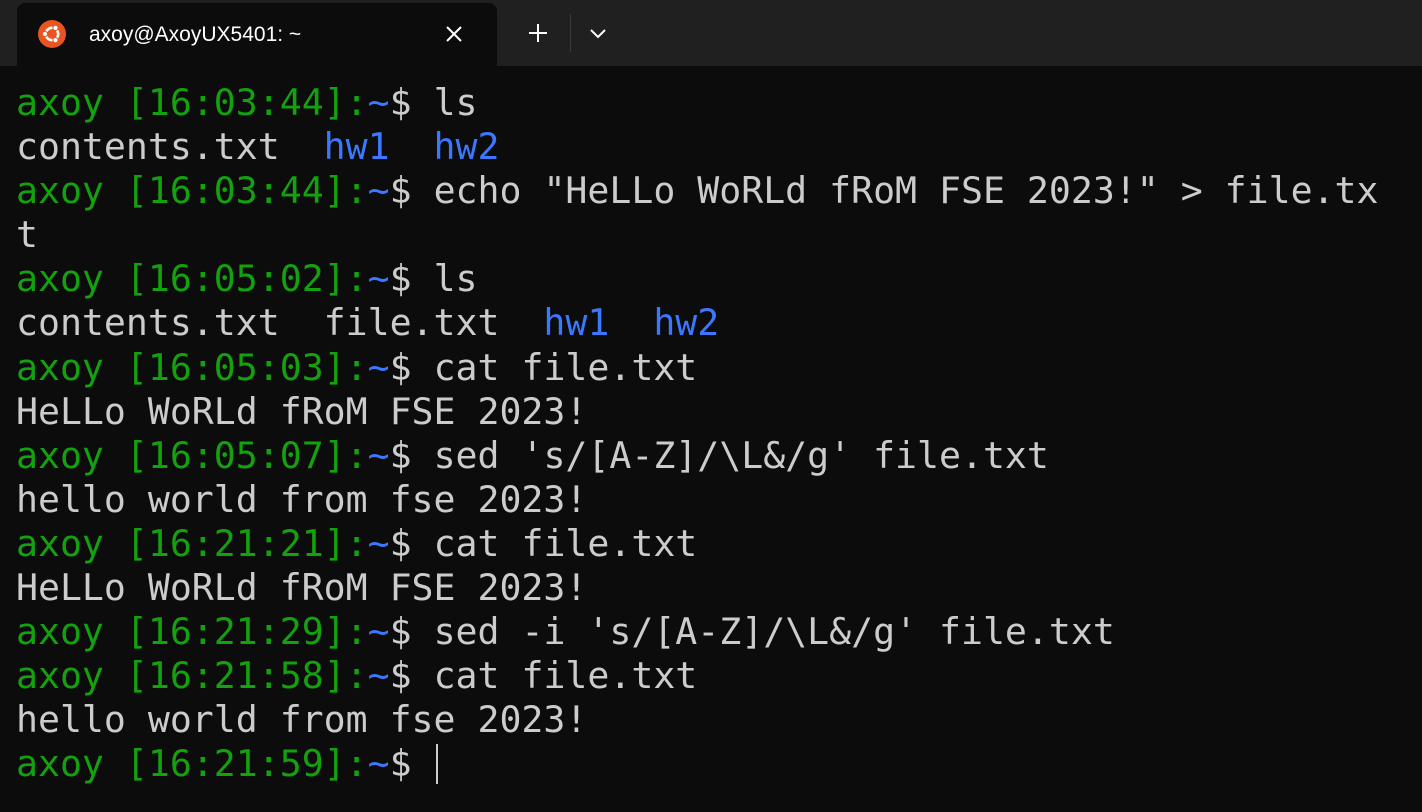 Image resolution: width=1422 pixels, height=812 pixels. What do you see at coordinates (713, 544) in the screenshot?
I see `prompt-line: axoy [16:21:21]:~$ cat file.txt` at bounding box center [713, 544].